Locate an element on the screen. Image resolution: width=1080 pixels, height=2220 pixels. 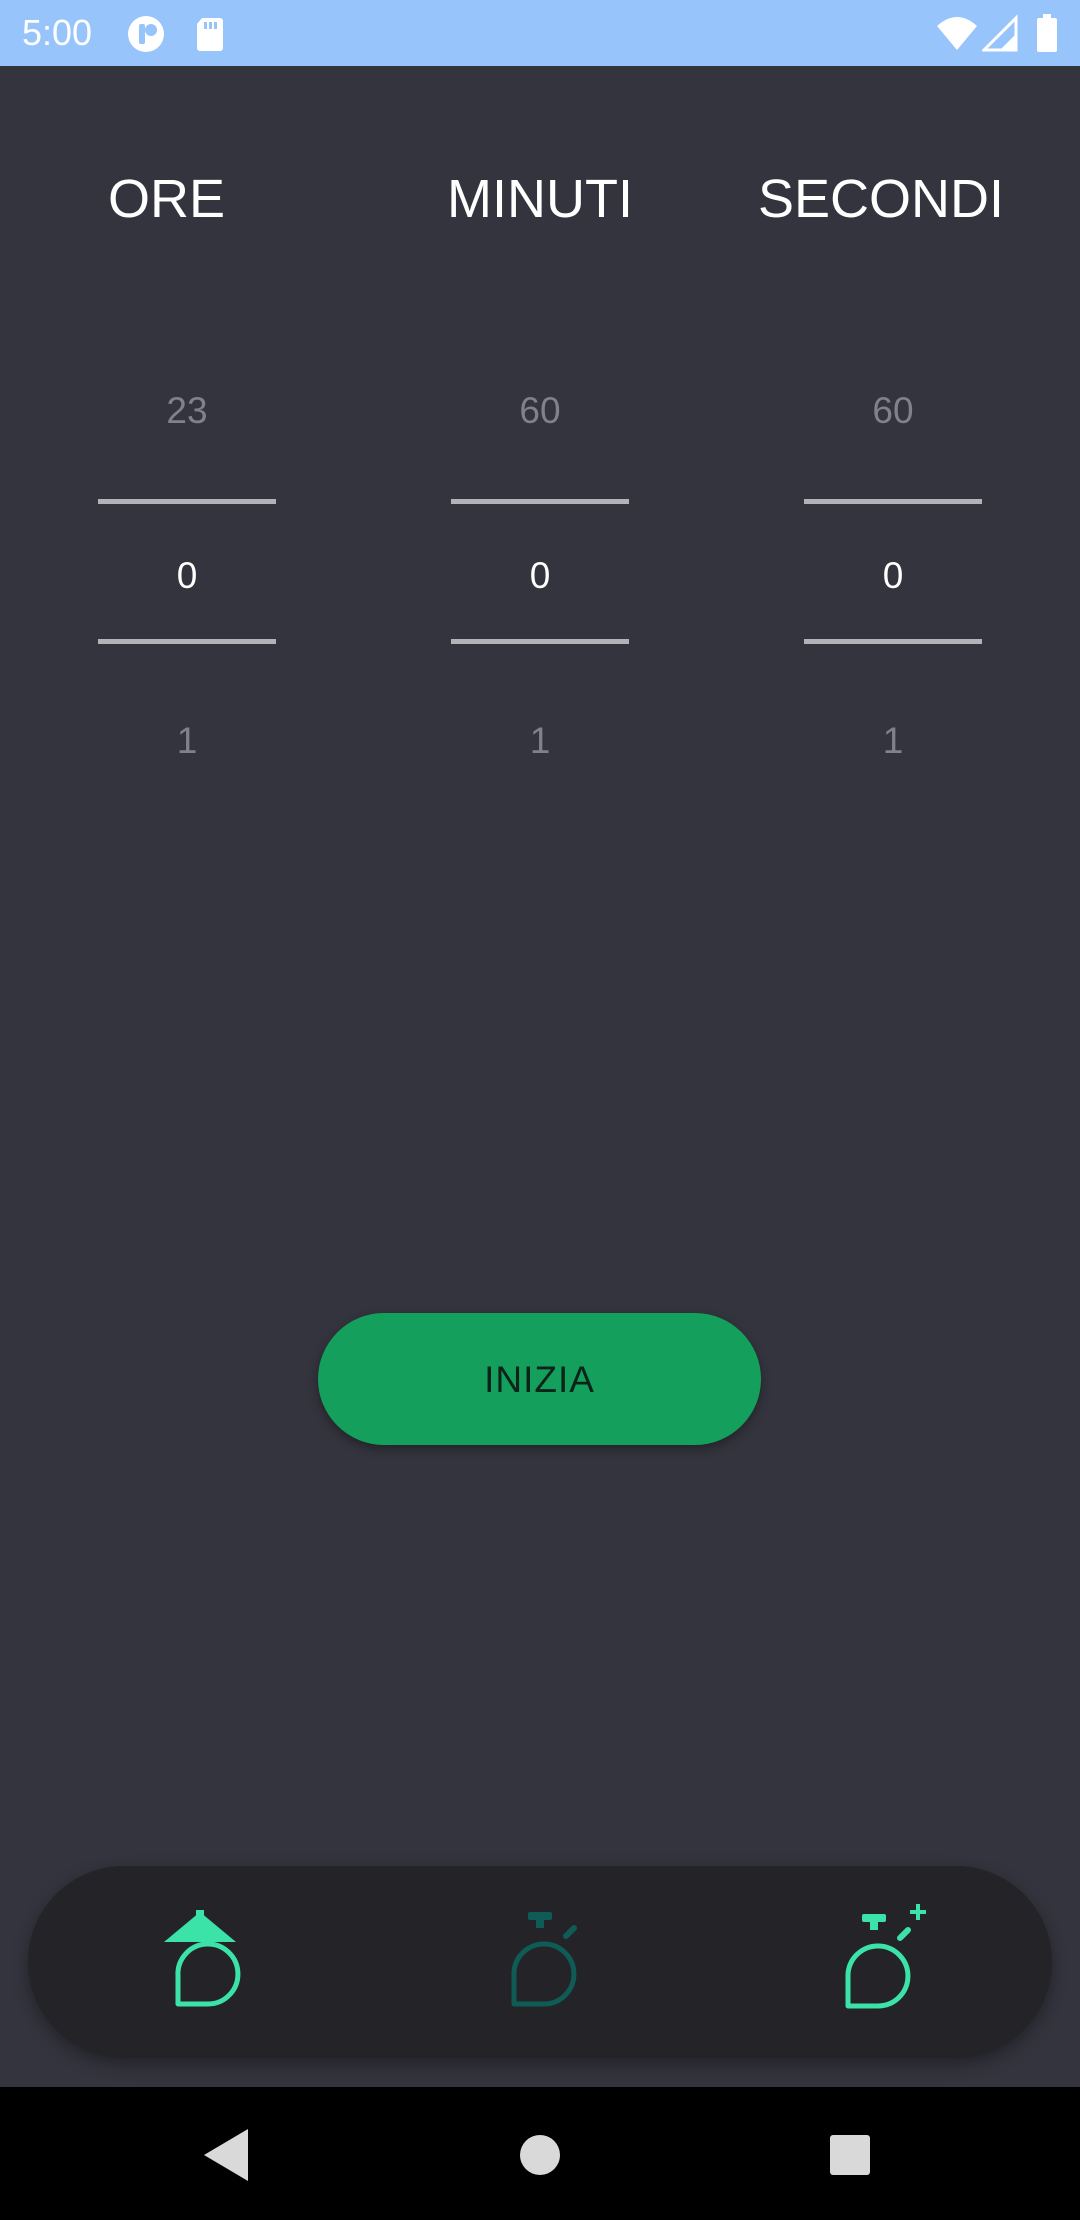
notification-icon is located at coordinates (146, 34).